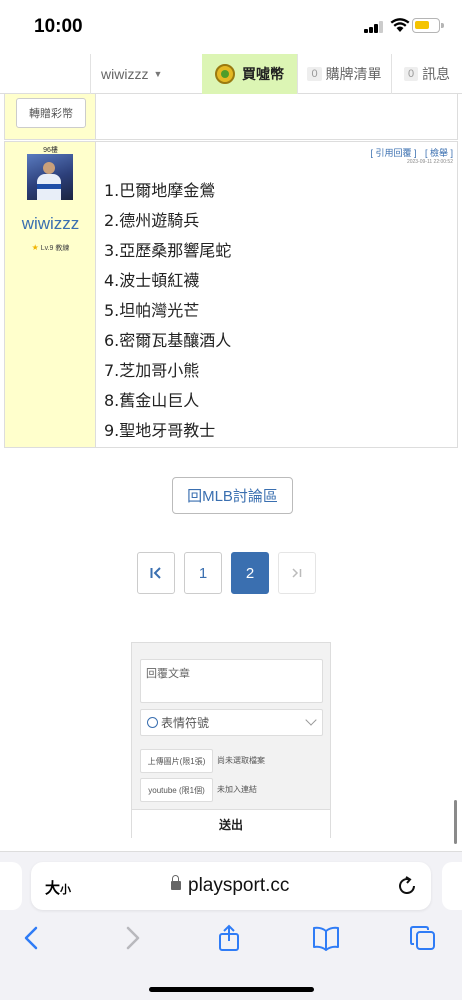  Describe the element at coordinates (231, 681) in the screenshot. I see `reply-textarea: 回覆文章` at that location.